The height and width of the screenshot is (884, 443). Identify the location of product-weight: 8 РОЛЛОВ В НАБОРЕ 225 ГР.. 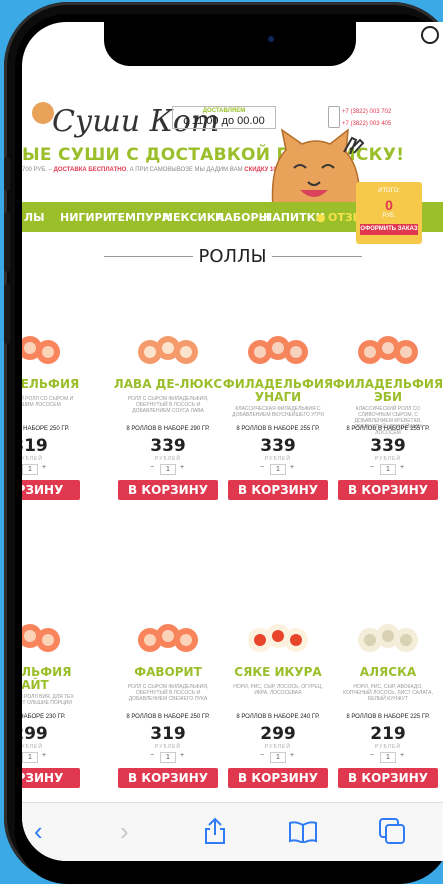
(388, 717).